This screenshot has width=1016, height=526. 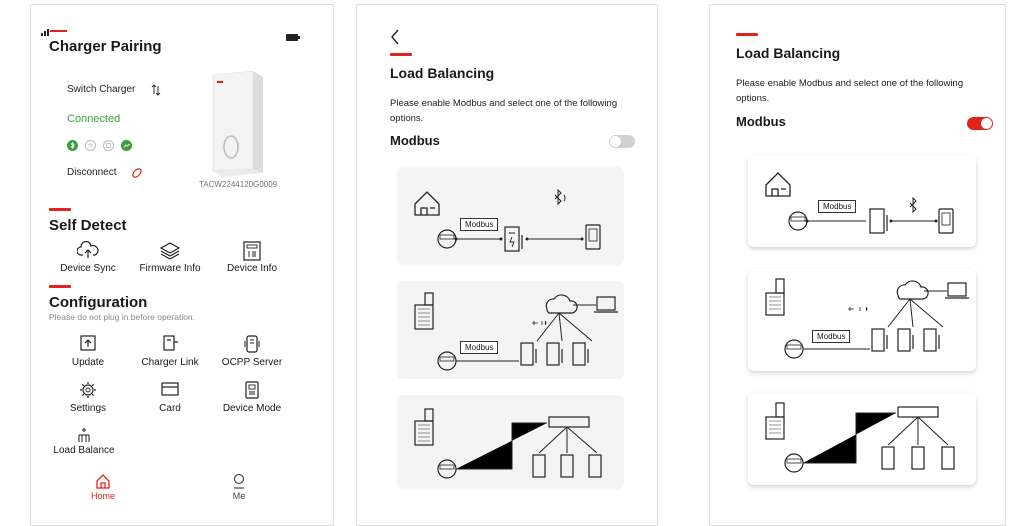 I want to click on charger-serial: TACW2244120G0009, so click(x=238, y=184).